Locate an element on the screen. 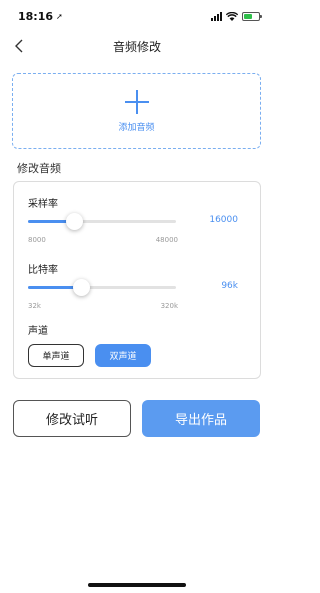 The height and width of the screenshot is (593, 320). export-button: 导出作品 is located at coordinates (201, 418).